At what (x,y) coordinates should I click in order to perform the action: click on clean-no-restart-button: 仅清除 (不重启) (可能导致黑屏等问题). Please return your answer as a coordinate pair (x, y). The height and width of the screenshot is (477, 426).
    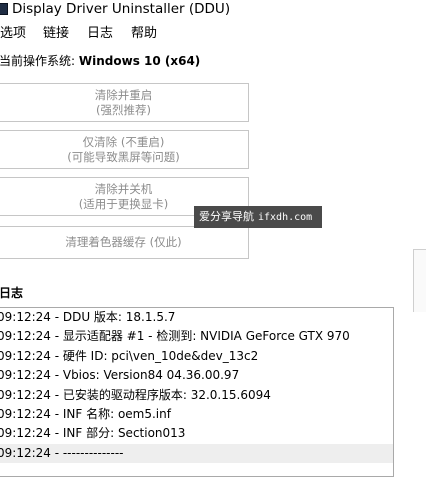
    Looking at the image, I should click on (124, 149).